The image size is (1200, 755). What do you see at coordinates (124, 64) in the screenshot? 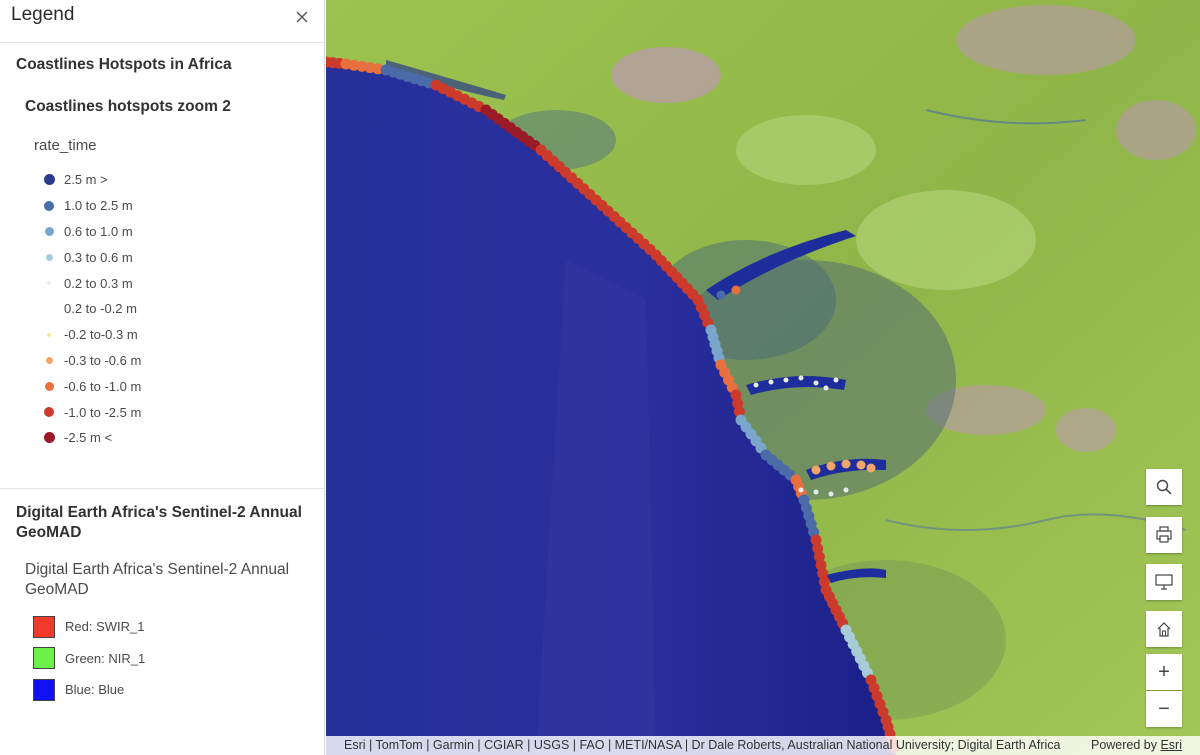
I see `layer-title: Coastlines Hotspots in Africa` at bounding box center [124, 64].